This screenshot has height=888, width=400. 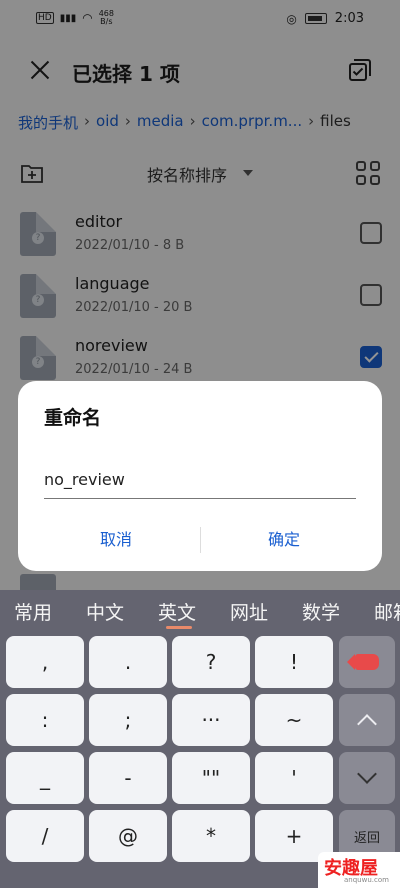 What do you see at coordinates (177, 611) in the screenshot?
I see `tab-english: 英文` at bounding box center [177, 611].